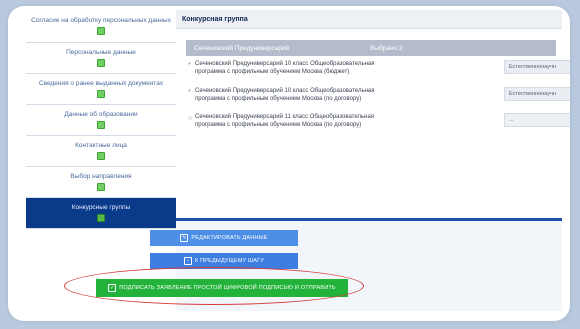 This screenshot has height=329, width=580. What do you see at coordinates (101, 182) in the screenshot?
I see `sidebar-item-direction: Выбор направления` at bounding box center [101, 182].